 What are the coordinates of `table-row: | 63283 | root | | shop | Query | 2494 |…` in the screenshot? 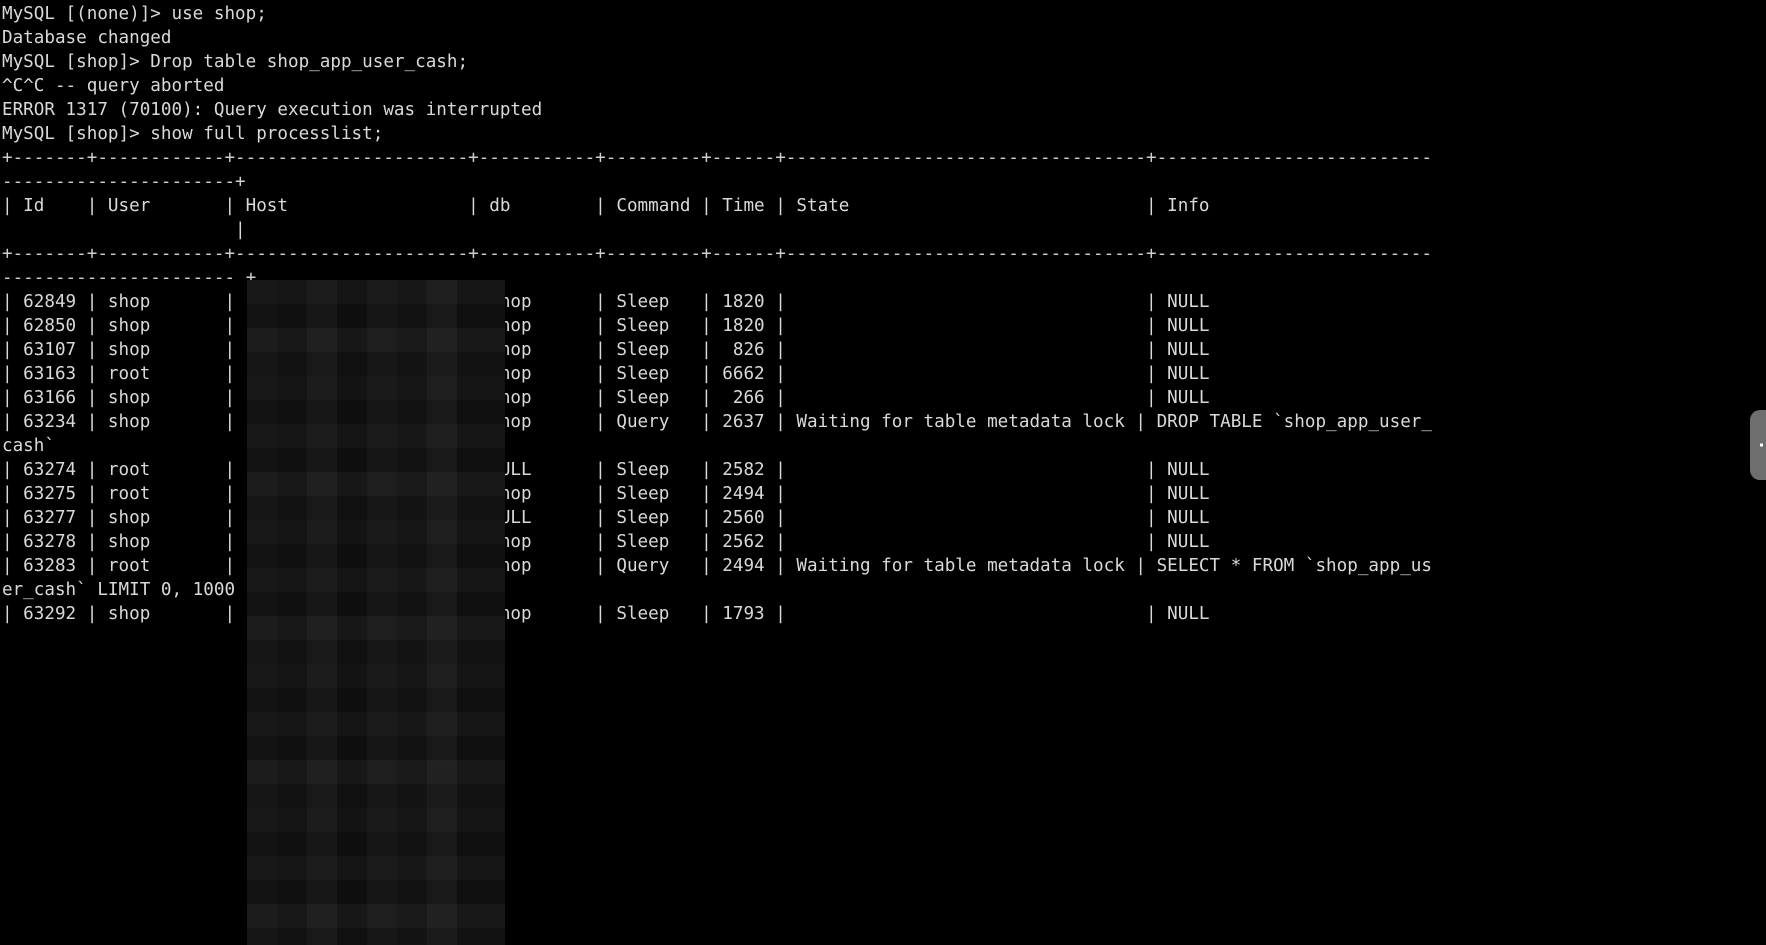 It's located at (717, 566).